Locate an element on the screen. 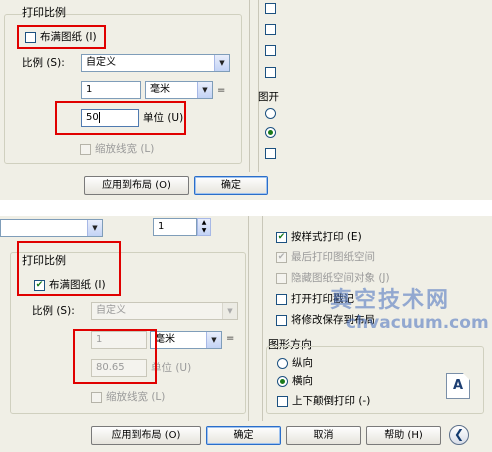  option-hide-objects-checkbox is located at coordinates (281, 278).